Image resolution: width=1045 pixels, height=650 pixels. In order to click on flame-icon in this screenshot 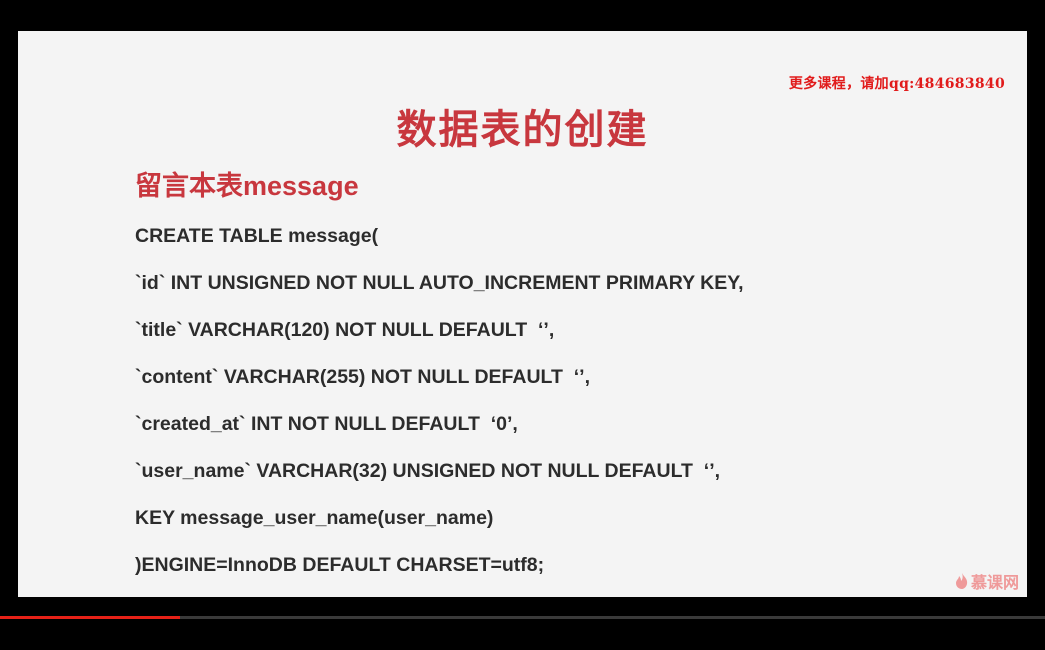, I will do `click(962, 581)`.